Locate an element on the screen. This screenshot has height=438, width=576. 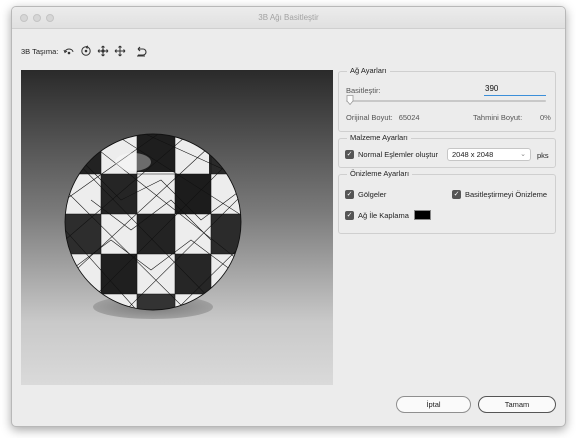
title-bar: 3B Ağı Basitleştir is located at coordinates (288, 18).